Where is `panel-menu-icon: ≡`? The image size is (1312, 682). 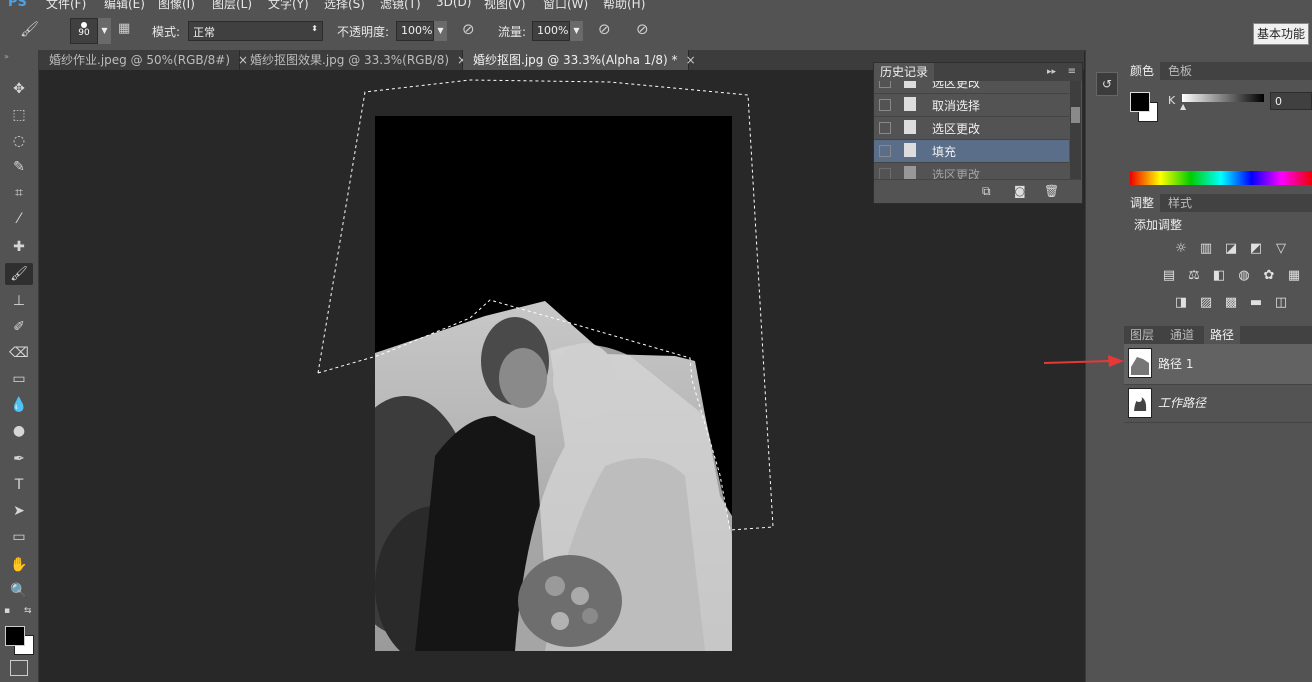
panel-menu-icon: ≡ is located at coordinates (1072, 72).